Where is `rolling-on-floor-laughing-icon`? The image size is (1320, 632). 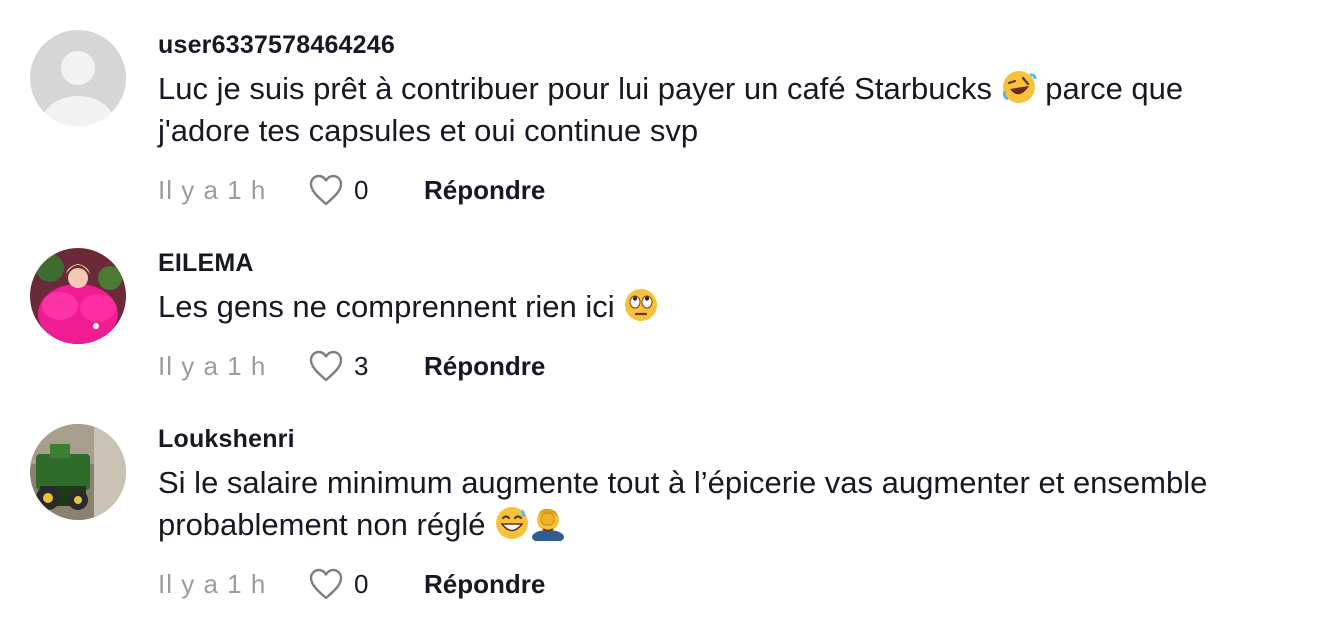 rolling-on-floor-laughing-icon is located at coordinates (1019, 87).